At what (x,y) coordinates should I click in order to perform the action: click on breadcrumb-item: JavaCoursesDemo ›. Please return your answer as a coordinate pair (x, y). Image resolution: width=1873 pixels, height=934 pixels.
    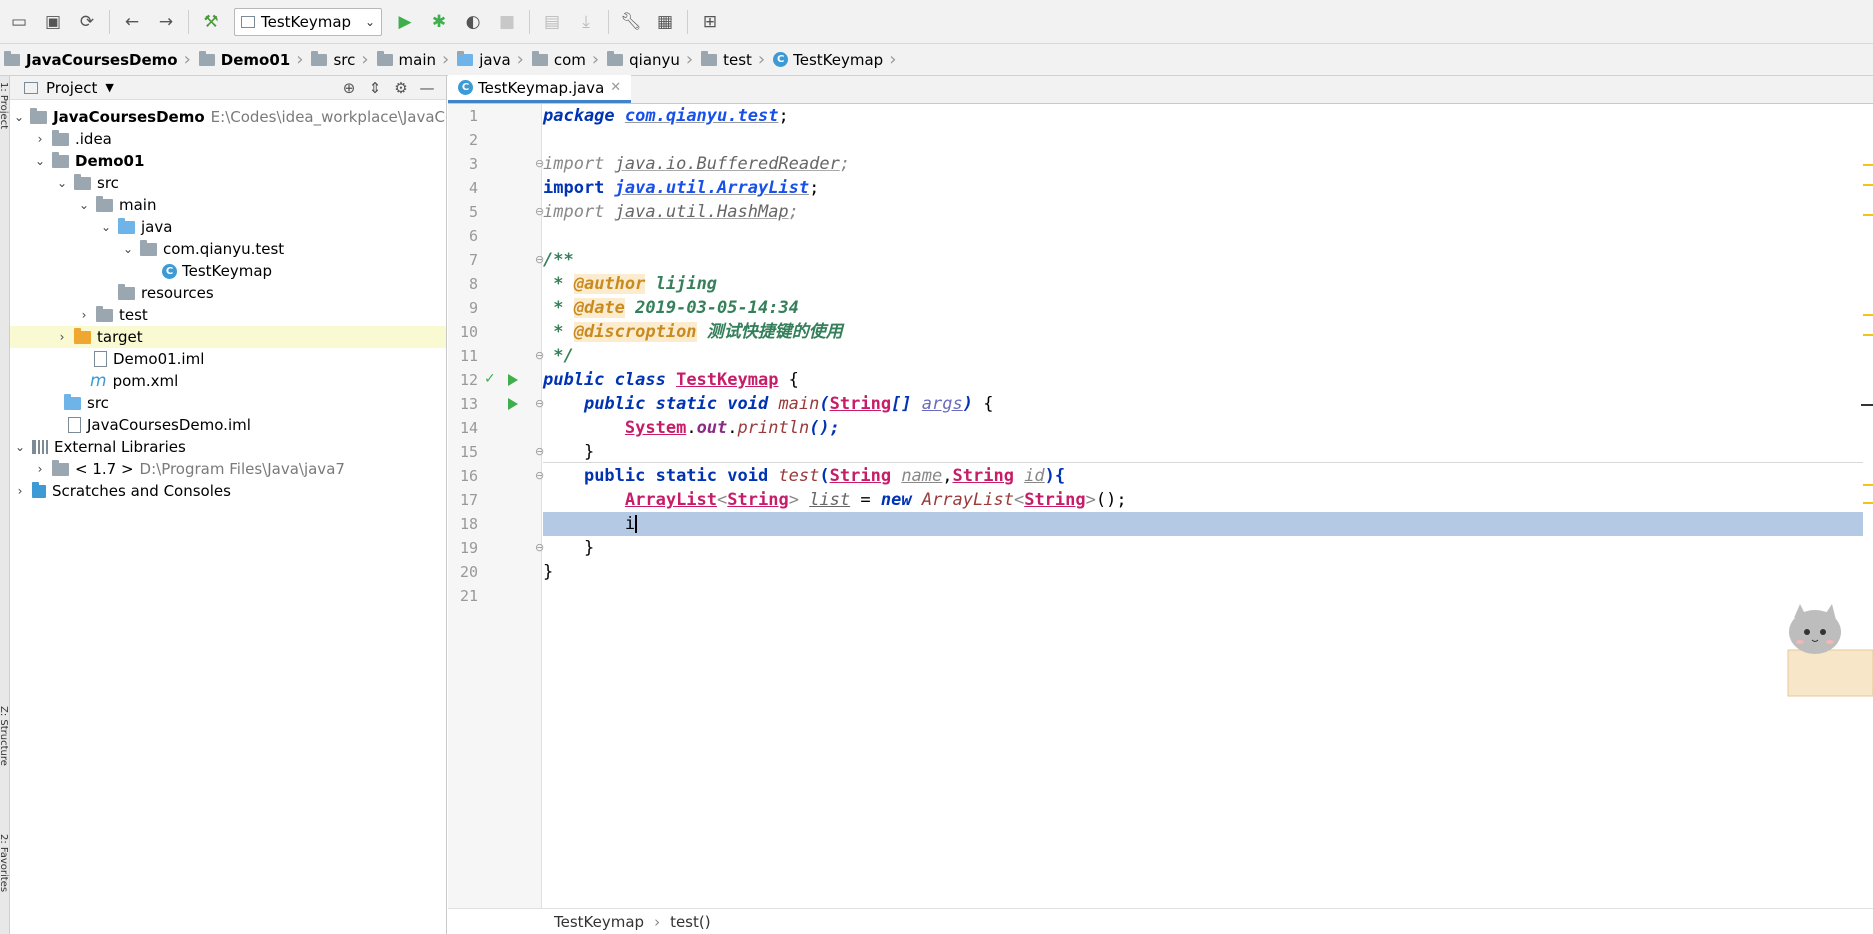
    Looking at the image, I should click on (97, 59).